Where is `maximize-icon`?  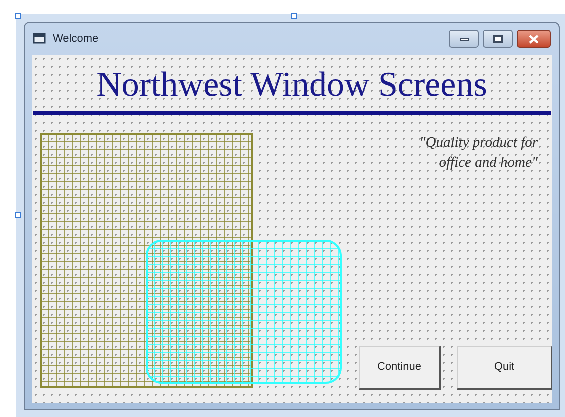 maximize-icon is located at coordinates (498, 39).